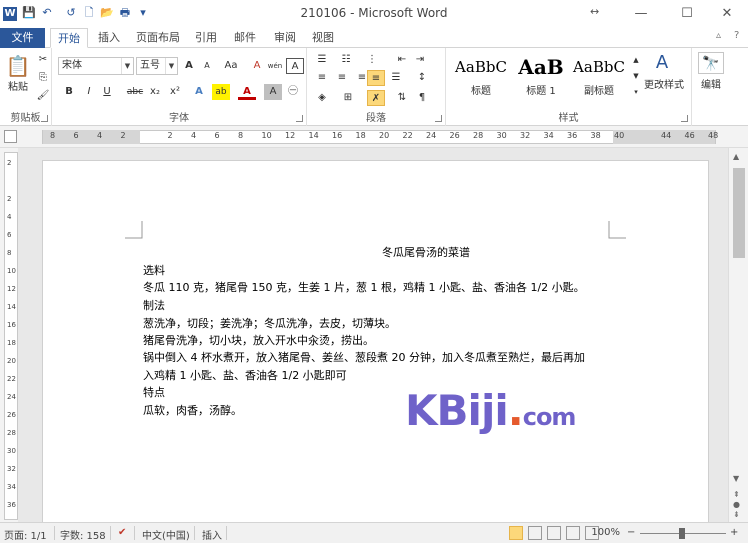 This screenshot has width=748, height=543. Describe the element at coordinates (247, 92) in the screenshot. I see `font-color-icon: A` at that location.